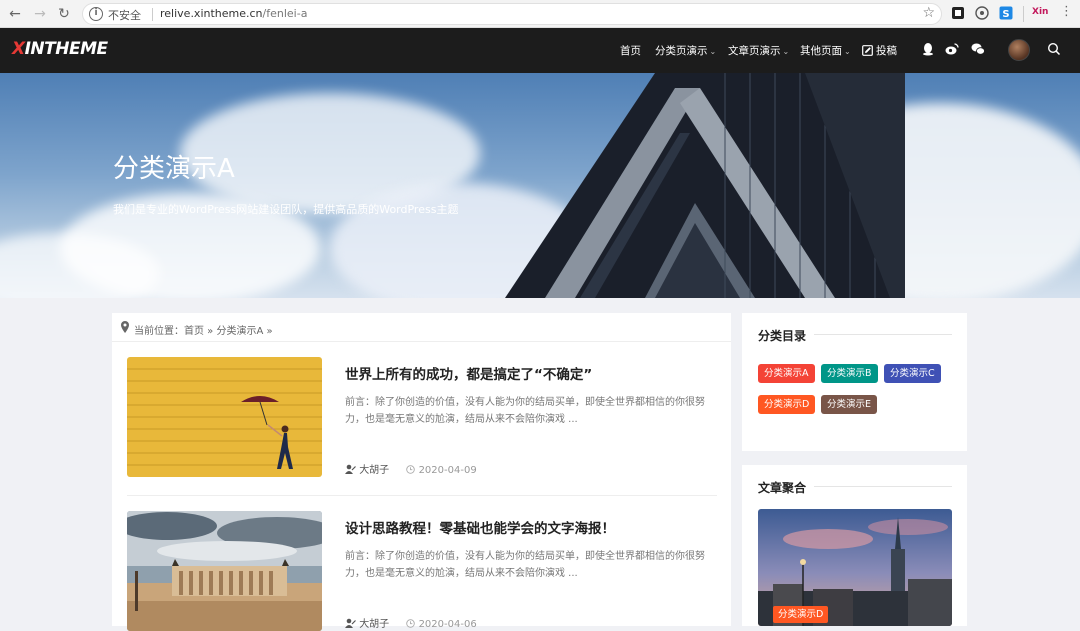 This screenshot has height=631, width=1080. I want to click on nav-article-demo: 文章页演示 ⌄, so click(758, 50).